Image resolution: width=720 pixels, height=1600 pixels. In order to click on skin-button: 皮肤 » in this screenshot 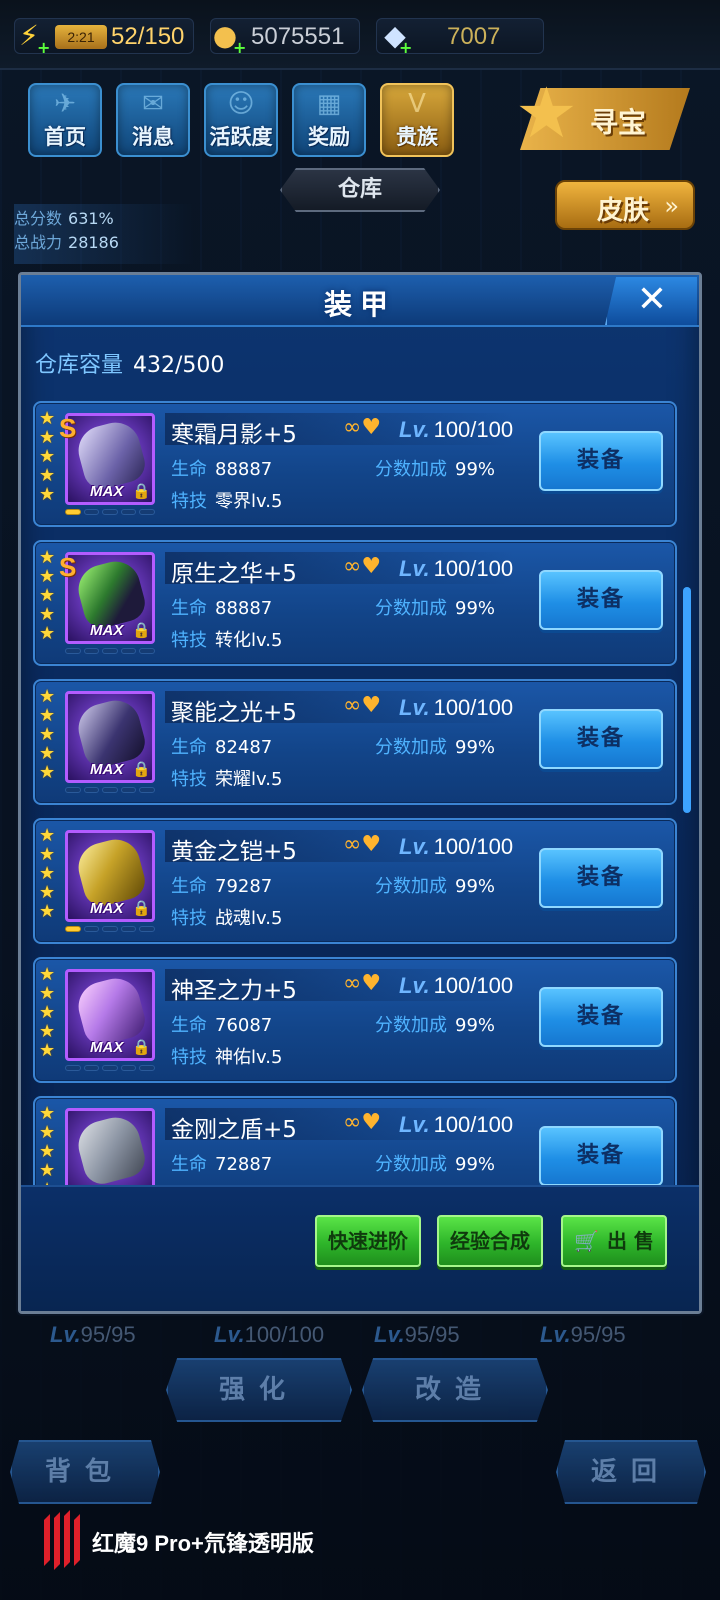, I will do `click(625, 205)`.